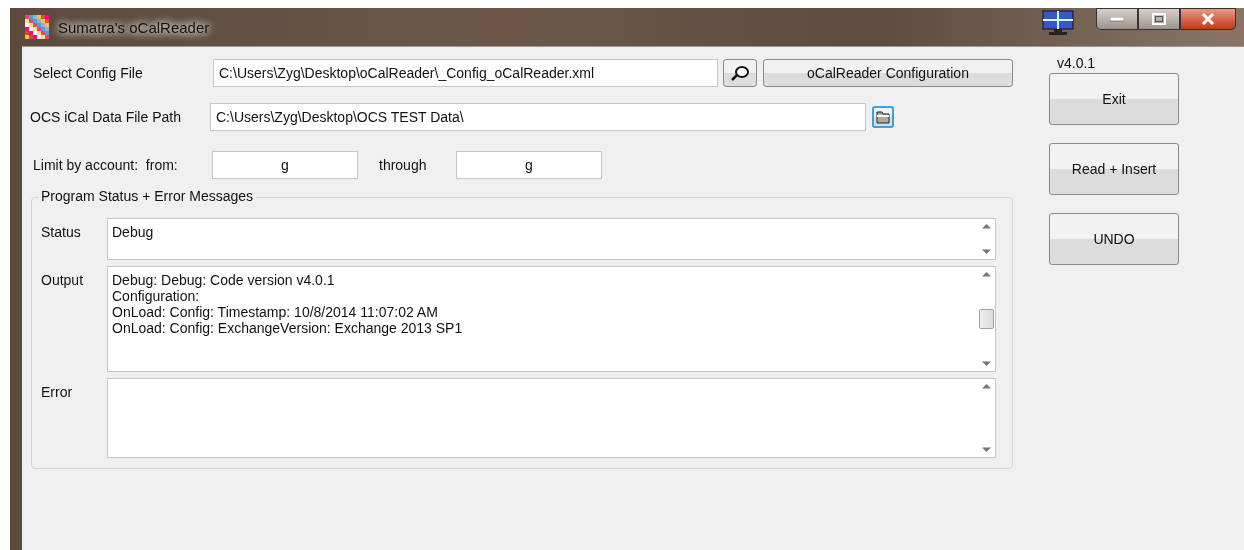  I want to click on data-path-field: C:\Users\Zyg\Desktop\OCS TEST Data\, so click(538, 117).